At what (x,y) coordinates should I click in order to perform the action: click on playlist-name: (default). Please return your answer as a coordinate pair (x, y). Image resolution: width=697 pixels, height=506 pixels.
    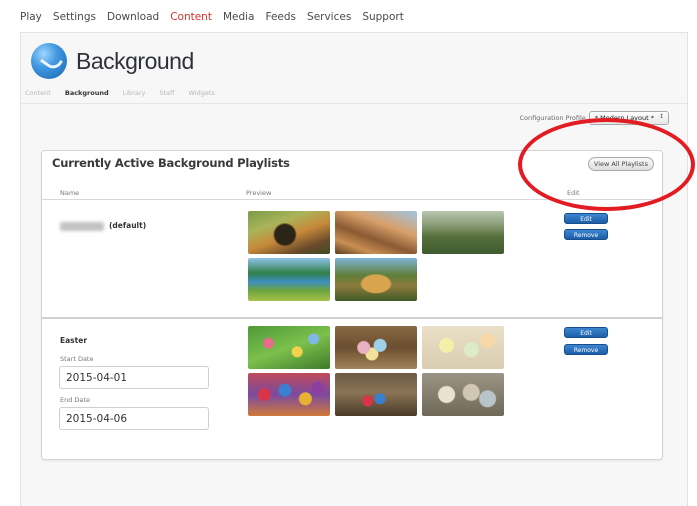
    Looking at the image, I should click on (103, 226).